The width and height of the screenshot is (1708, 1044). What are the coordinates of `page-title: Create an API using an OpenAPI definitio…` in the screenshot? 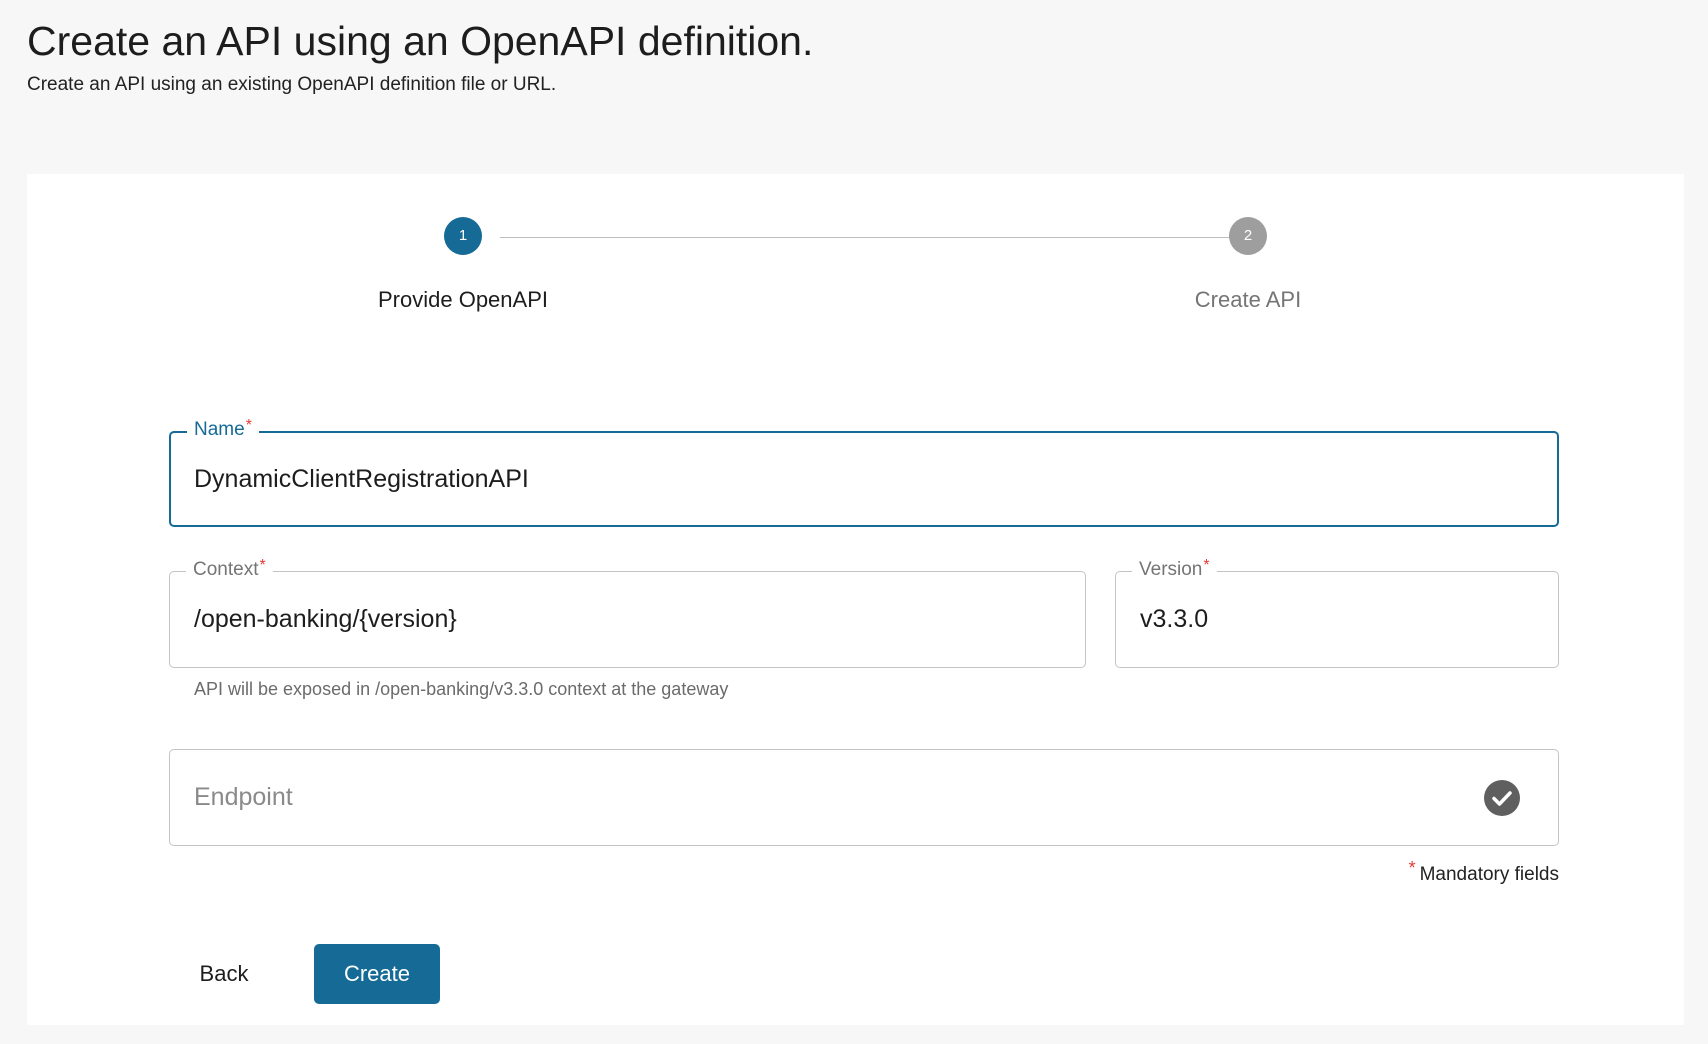 It's located at (420, 41).